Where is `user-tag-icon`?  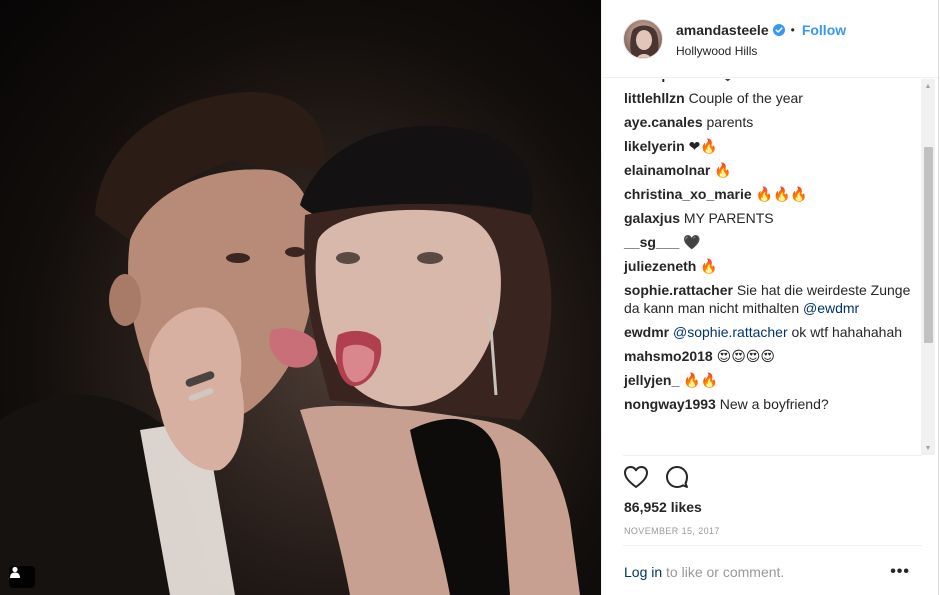
user-tag-icon is located at coordinates (15, 572).